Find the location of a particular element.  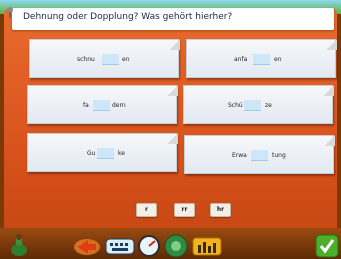

choice-rr: rr is located at coordinates (184, 210).